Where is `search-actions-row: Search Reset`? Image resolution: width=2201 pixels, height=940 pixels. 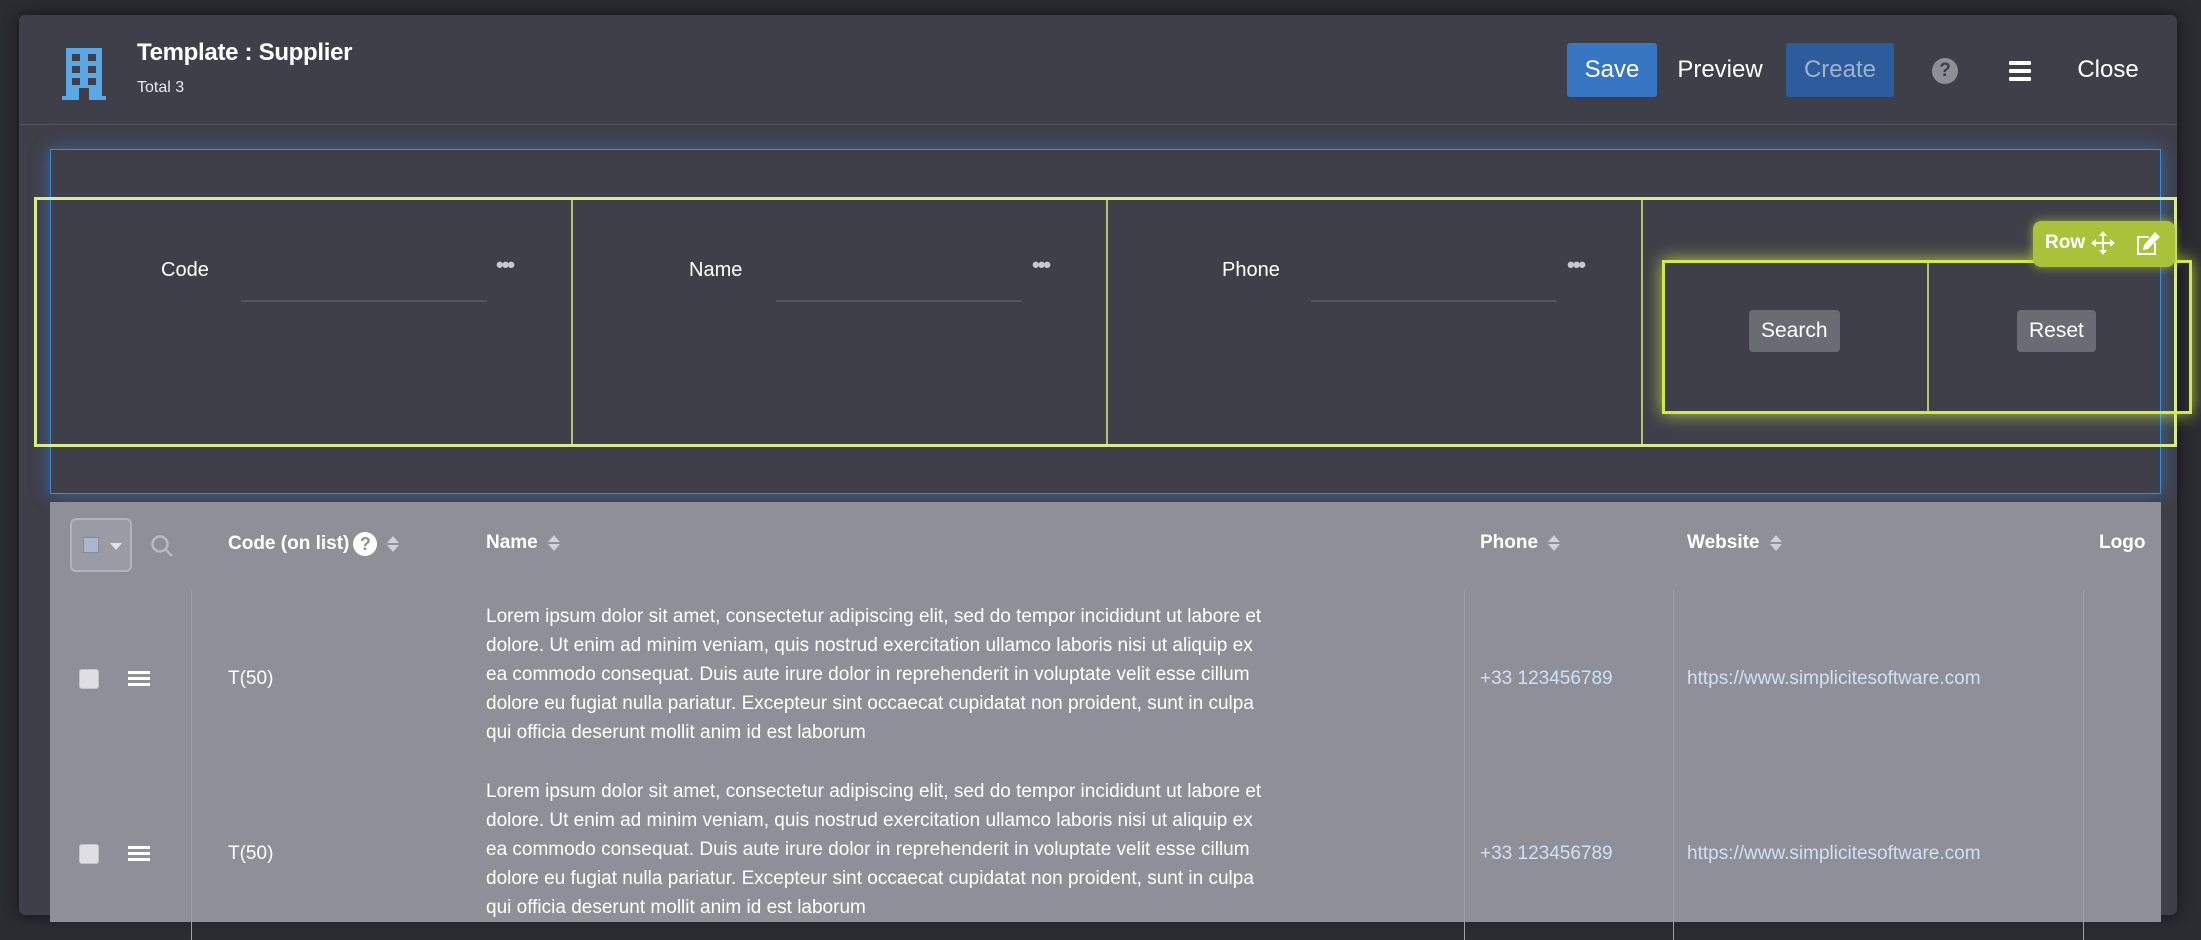
search-actions-row: Search Reset is located at coordinates (1927, 337).